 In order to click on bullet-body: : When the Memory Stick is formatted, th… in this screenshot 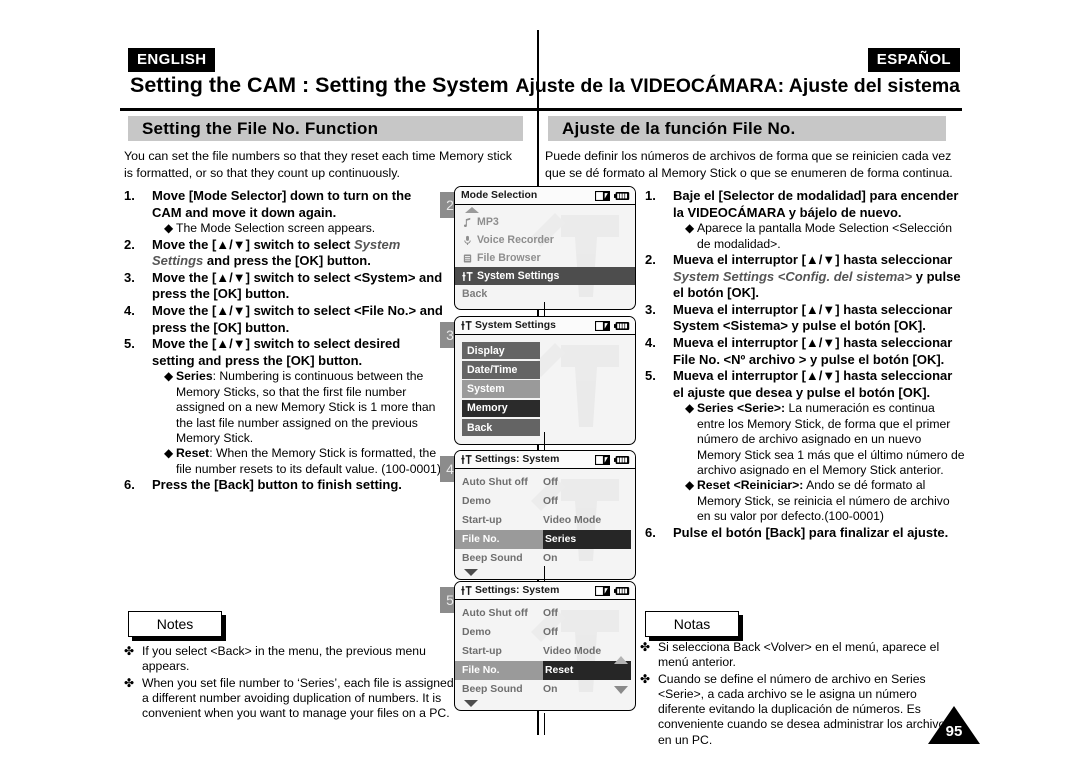, I will do `click(308, 461)`.